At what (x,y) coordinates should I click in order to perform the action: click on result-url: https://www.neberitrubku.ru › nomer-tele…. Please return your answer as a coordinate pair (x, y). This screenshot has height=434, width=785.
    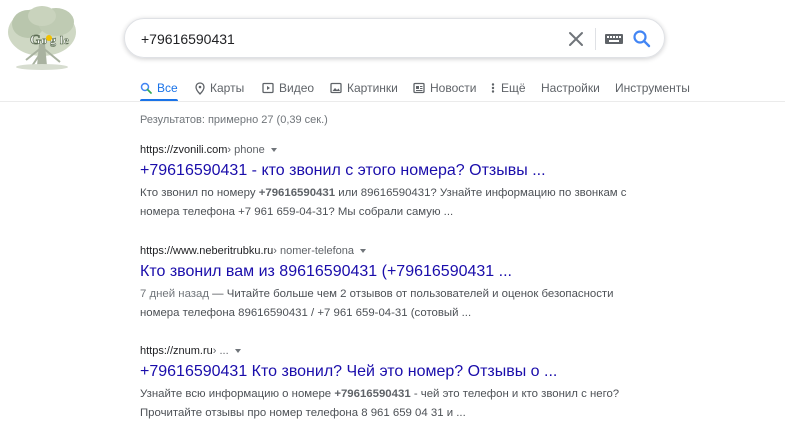
    Looking at the image, I should click on (400, 251).